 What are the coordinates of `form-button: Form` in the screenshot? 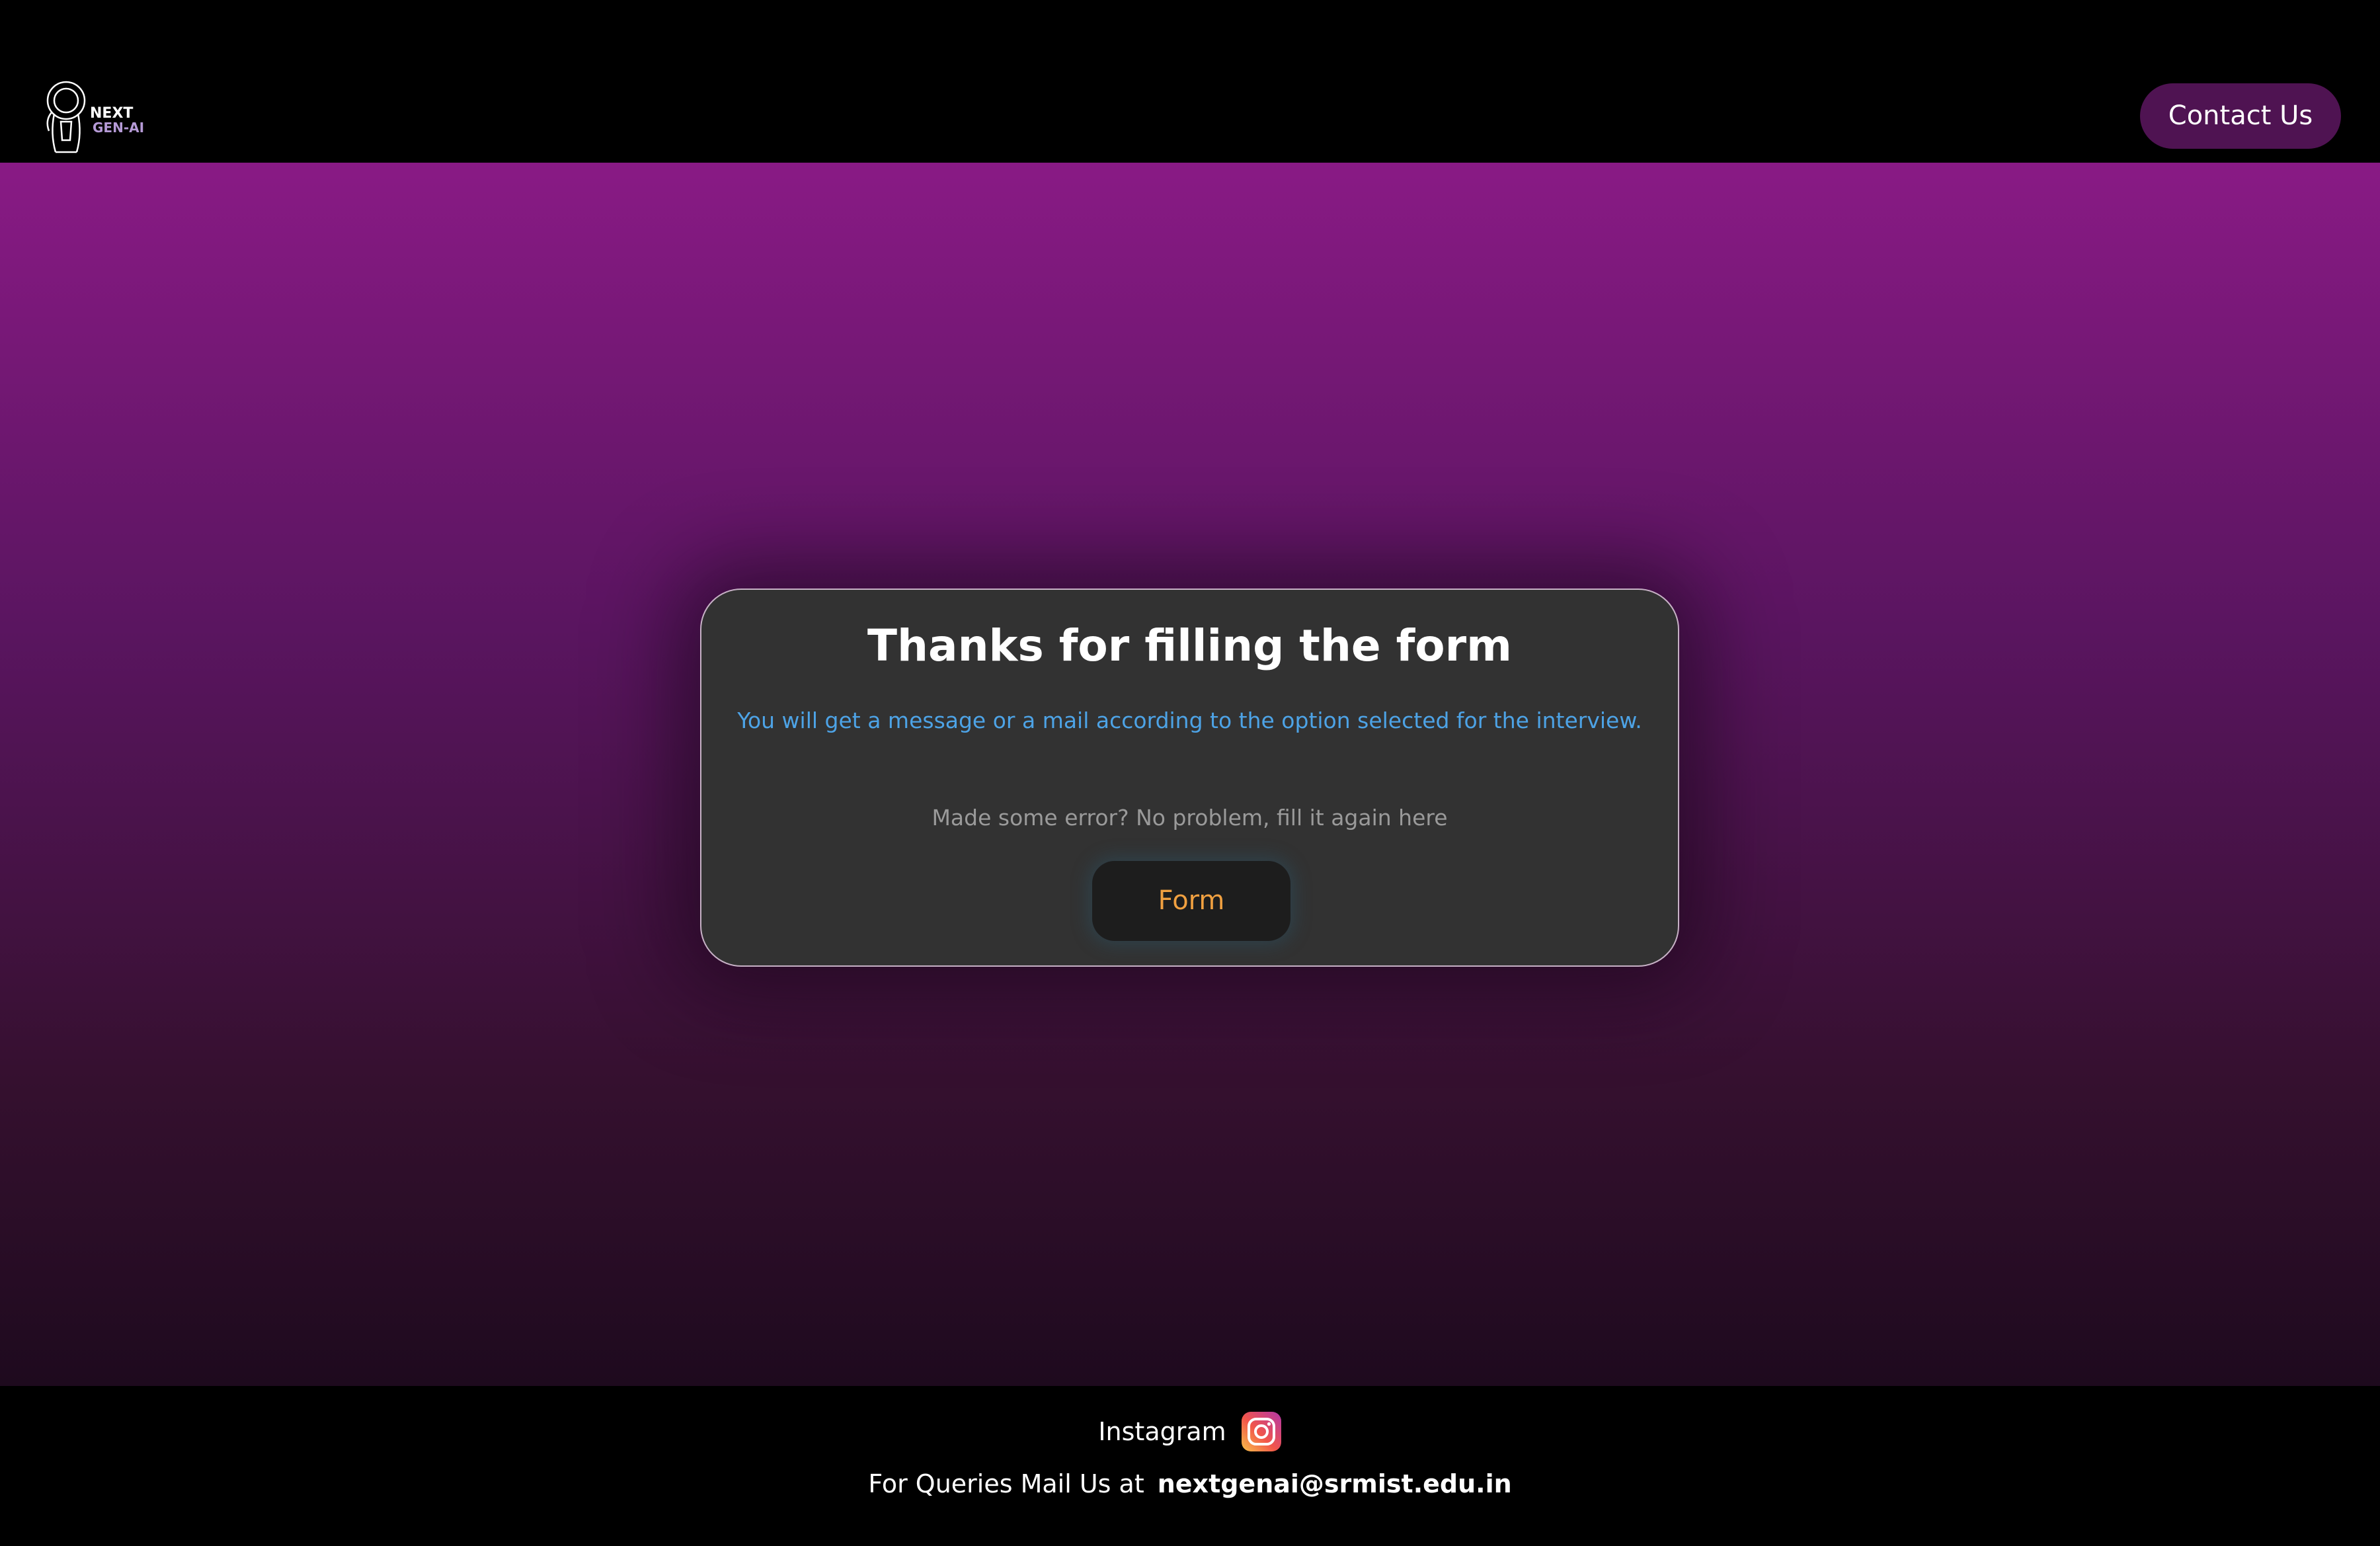 It's located at (1191, 901).